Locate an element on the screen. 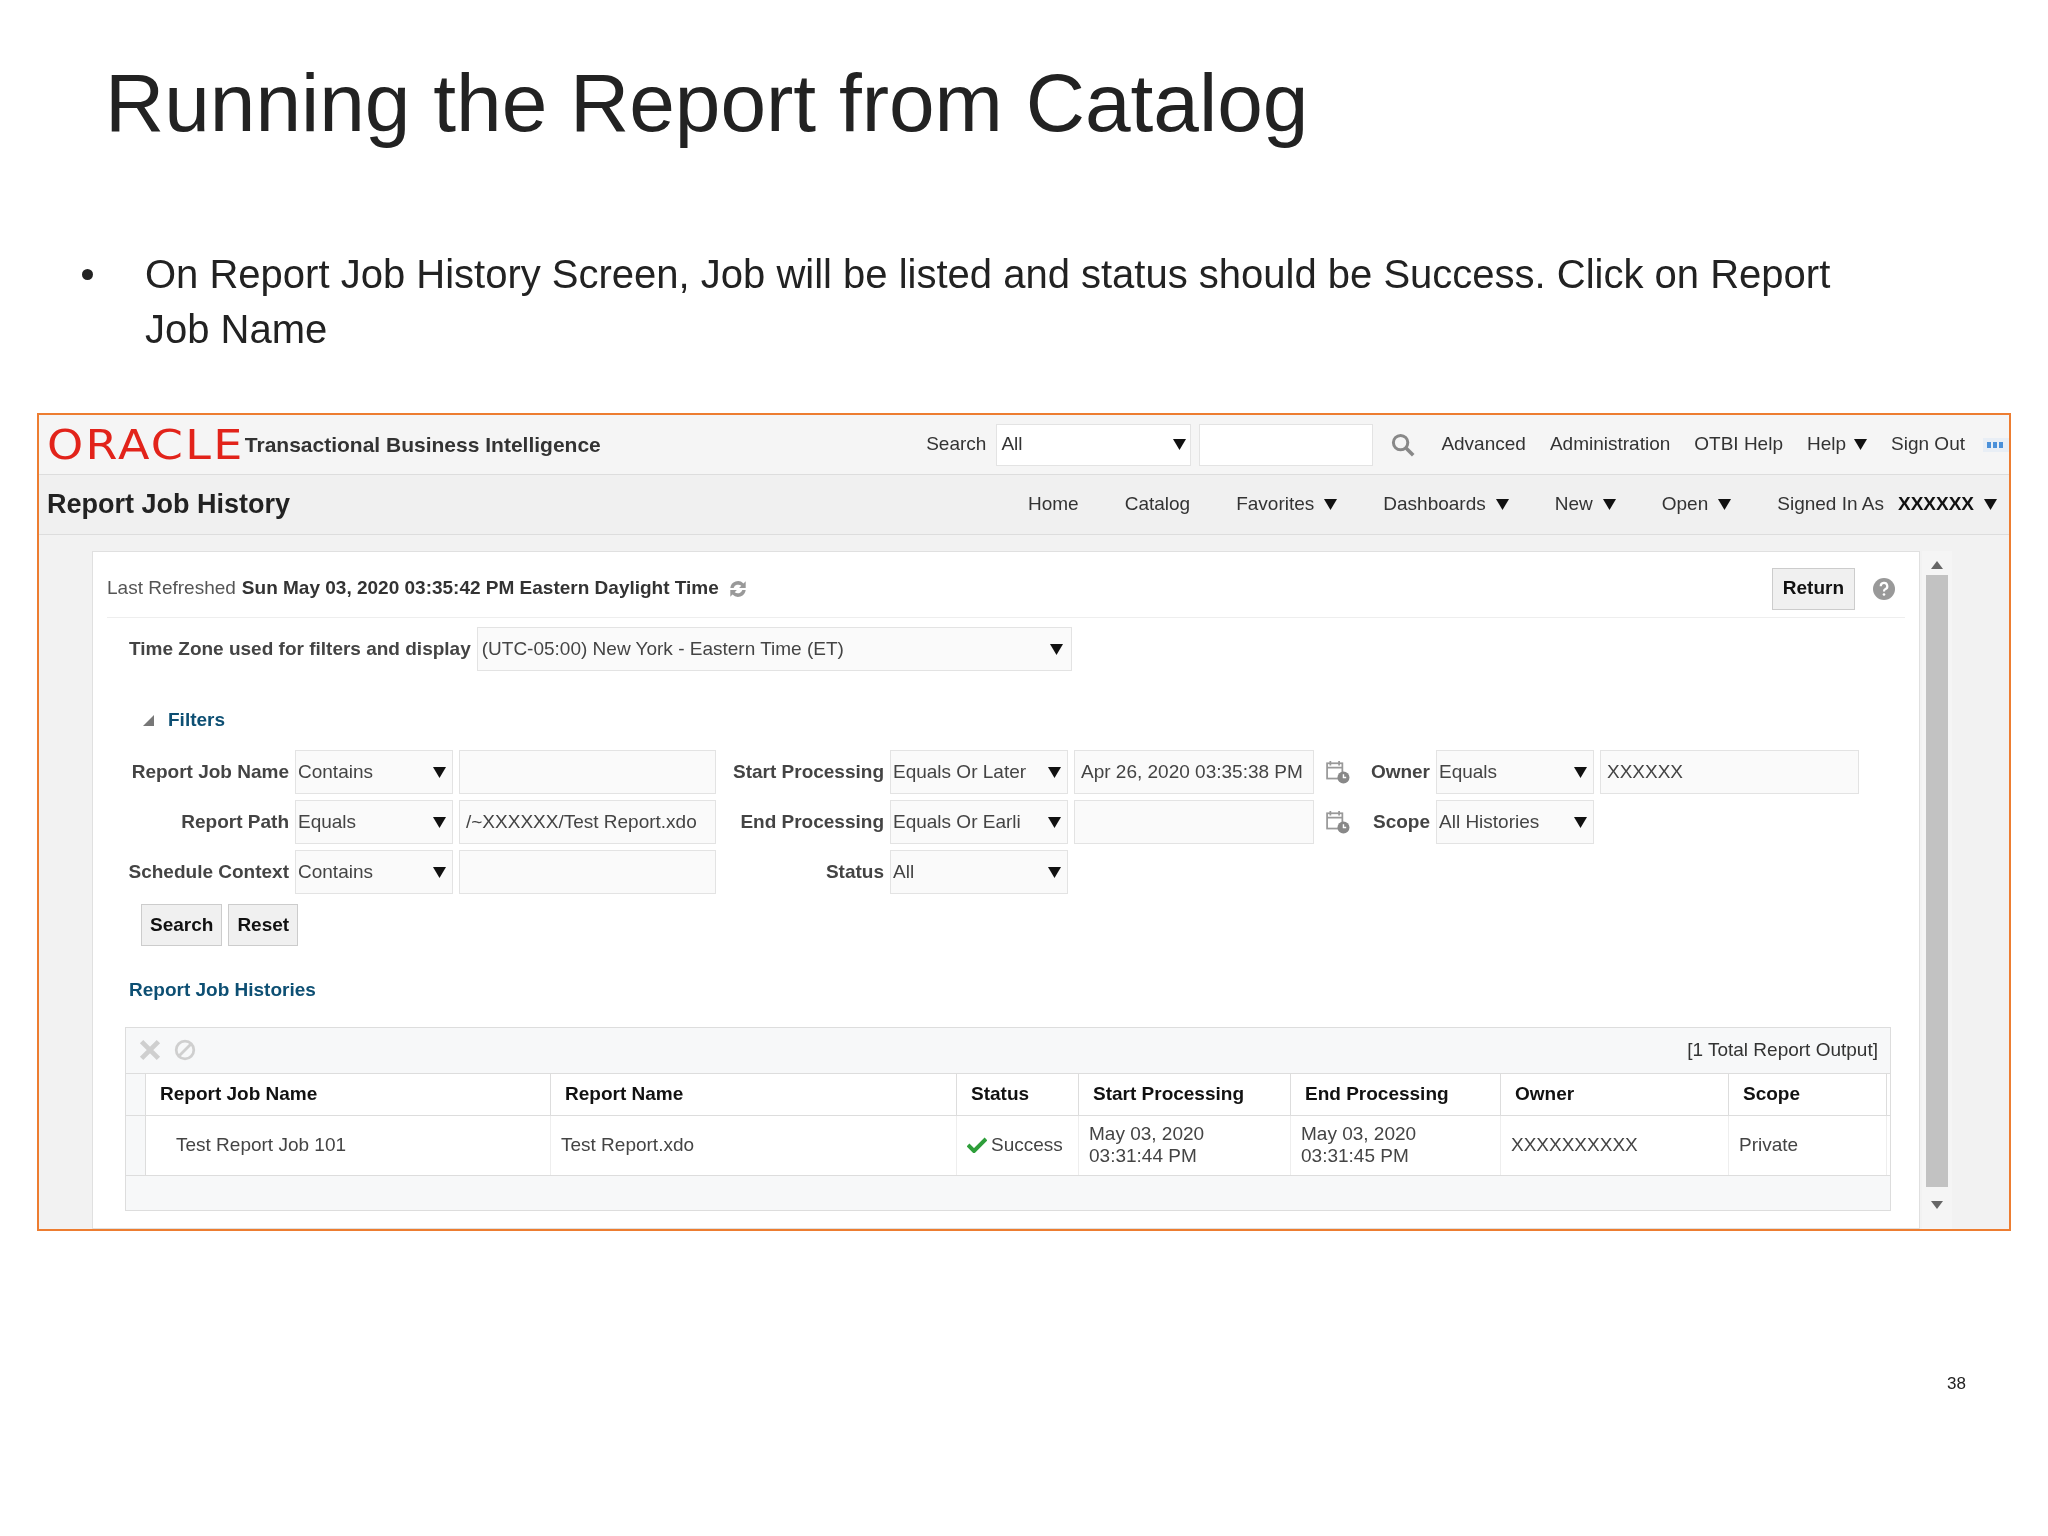 This screenshot has width=2048, height=1536. filter-button: Search is located at coordinates (182, 925).